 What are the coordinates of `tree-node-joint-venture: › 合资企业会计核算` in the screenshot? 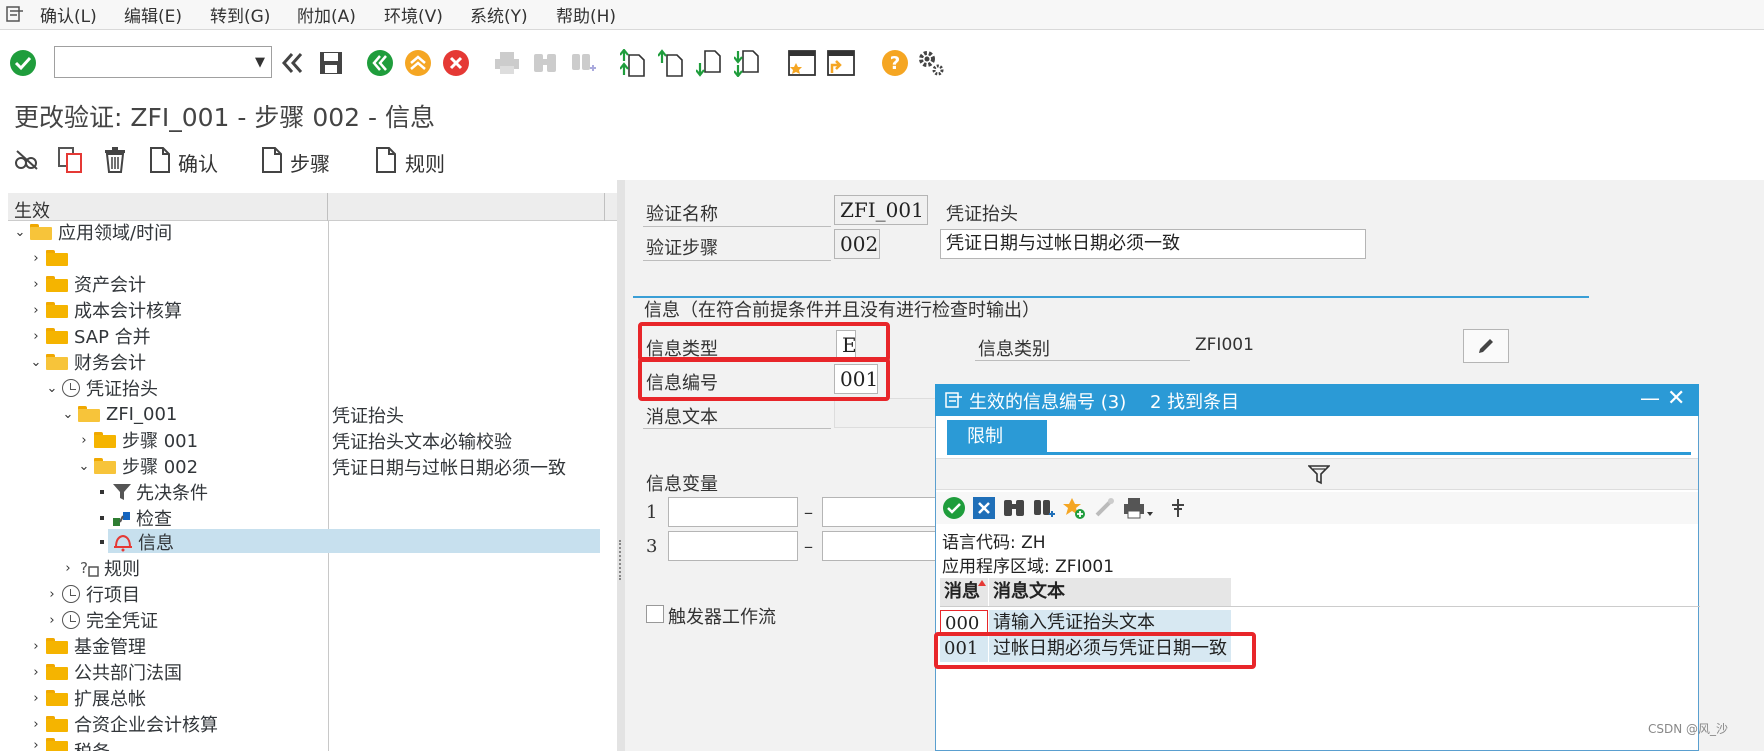 It's located at (123, 724).